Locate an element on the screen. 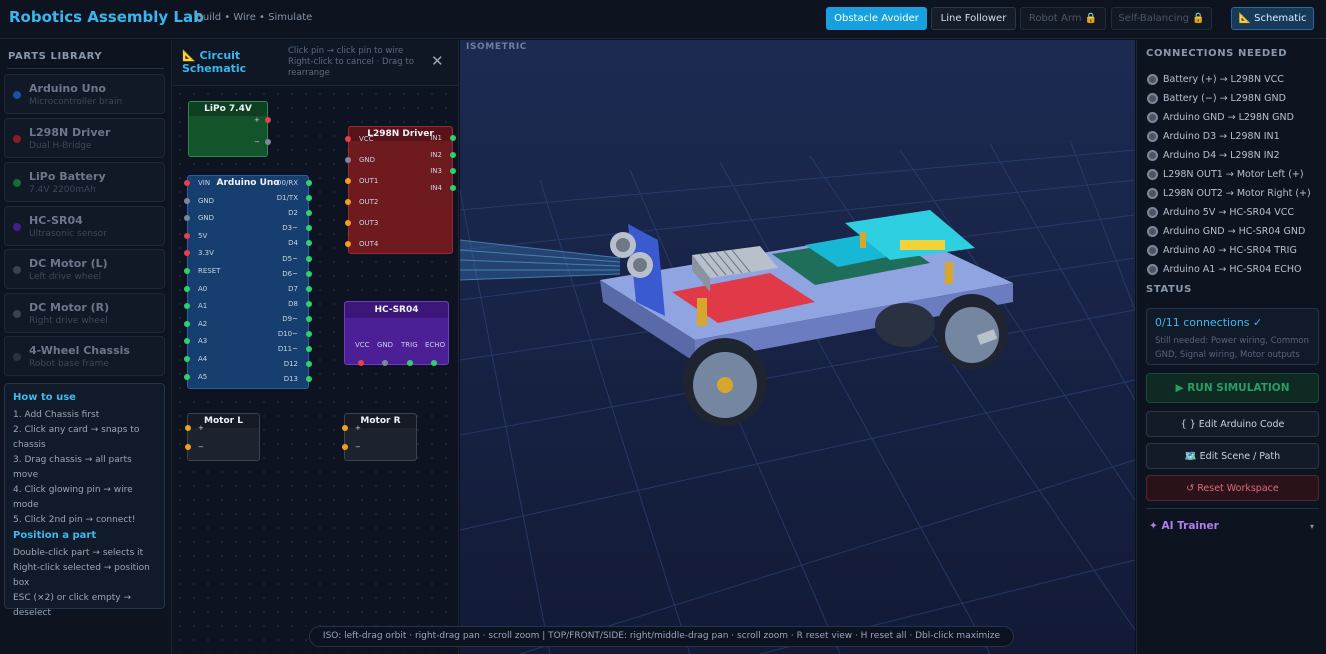 The image size is (1326, 654). edit-arduino-code-button: { } Edit Arduino Code is located at coordinates (1232, 424).